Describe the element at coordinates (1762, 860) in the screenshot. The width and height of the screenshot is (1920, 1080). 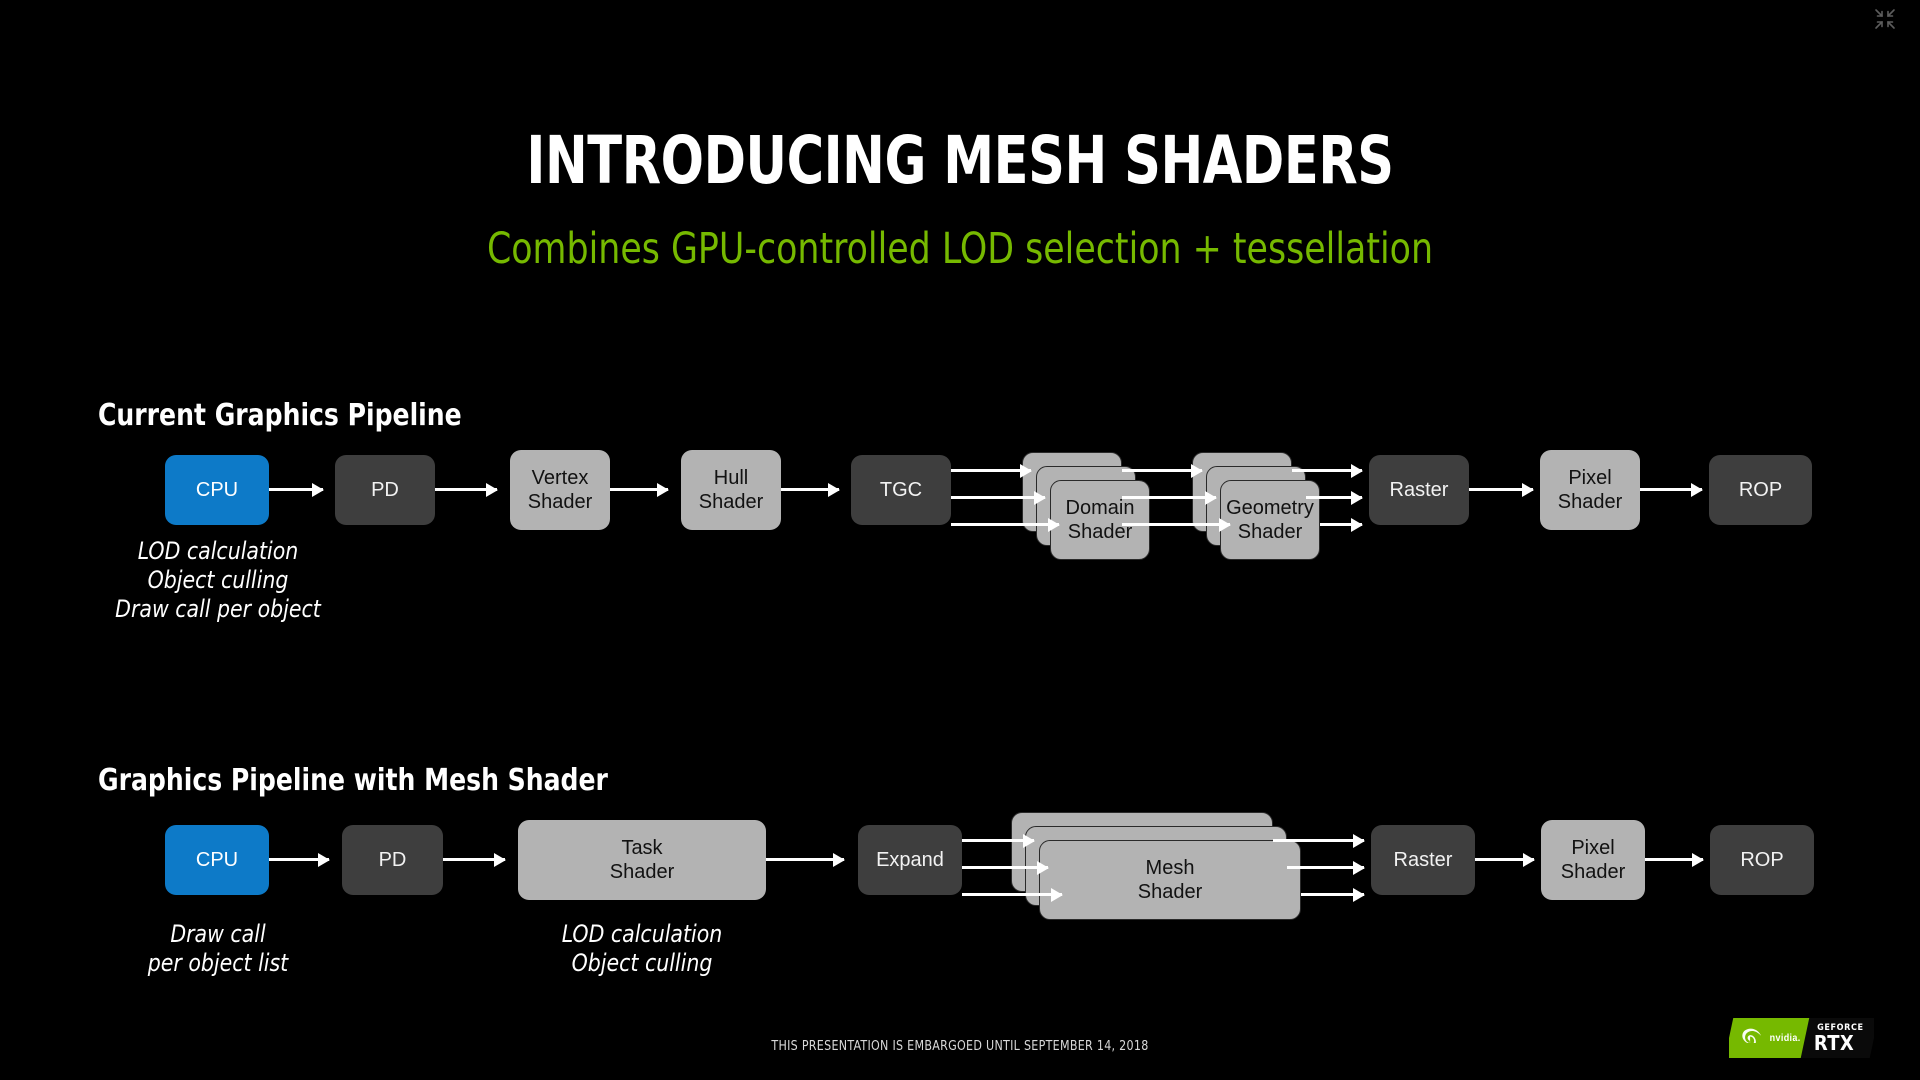
I see `stage-box-rop-2: ROP` at that location.